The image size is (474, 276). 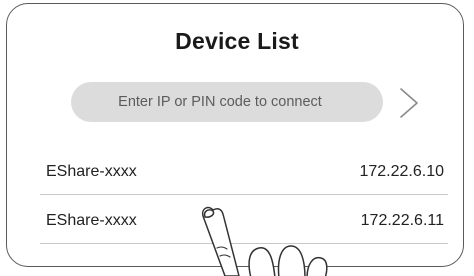 I want to click on device-row: EShare-xxxx 172.22.6.10, so click(x=245, y=172).